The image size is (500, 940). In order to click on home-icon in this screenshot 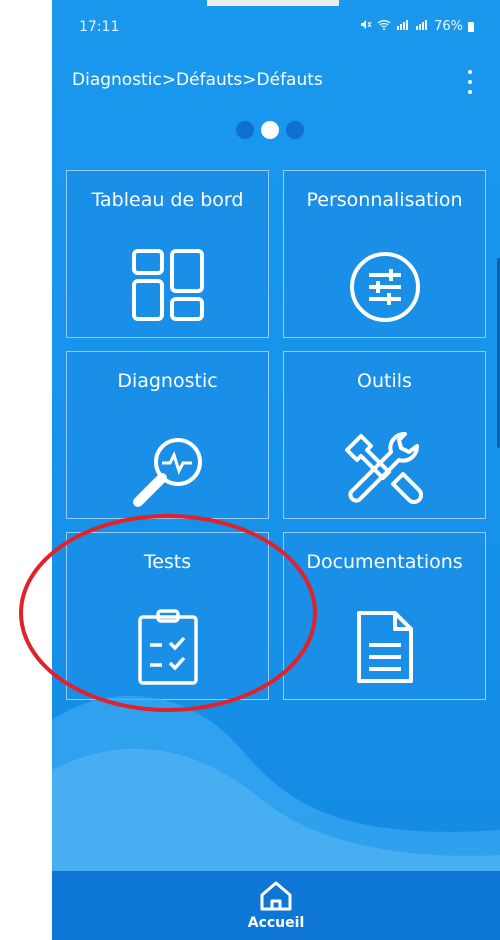, I will do `click(276, 898)`.